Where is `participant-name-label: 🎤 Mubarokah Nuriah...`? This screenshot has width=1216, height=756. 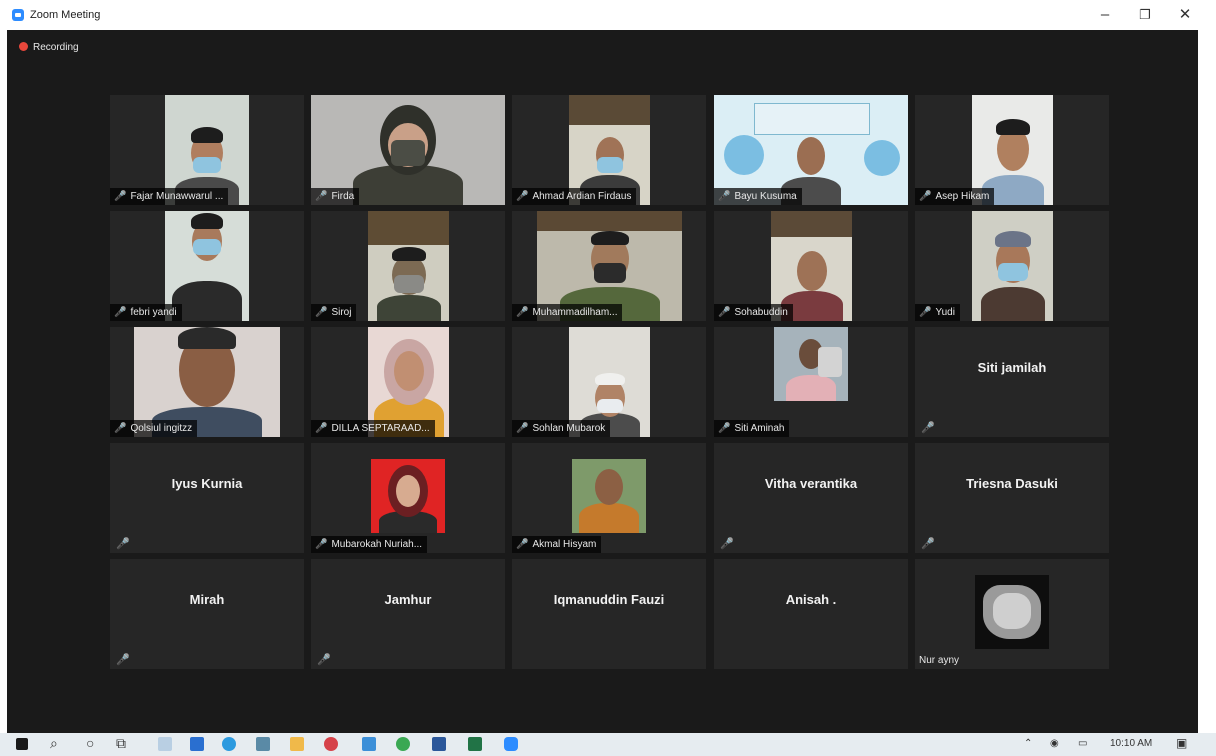 participant-name-label: 🎤 Mubarokah Nuriah... is located at coordinates (369, 544).